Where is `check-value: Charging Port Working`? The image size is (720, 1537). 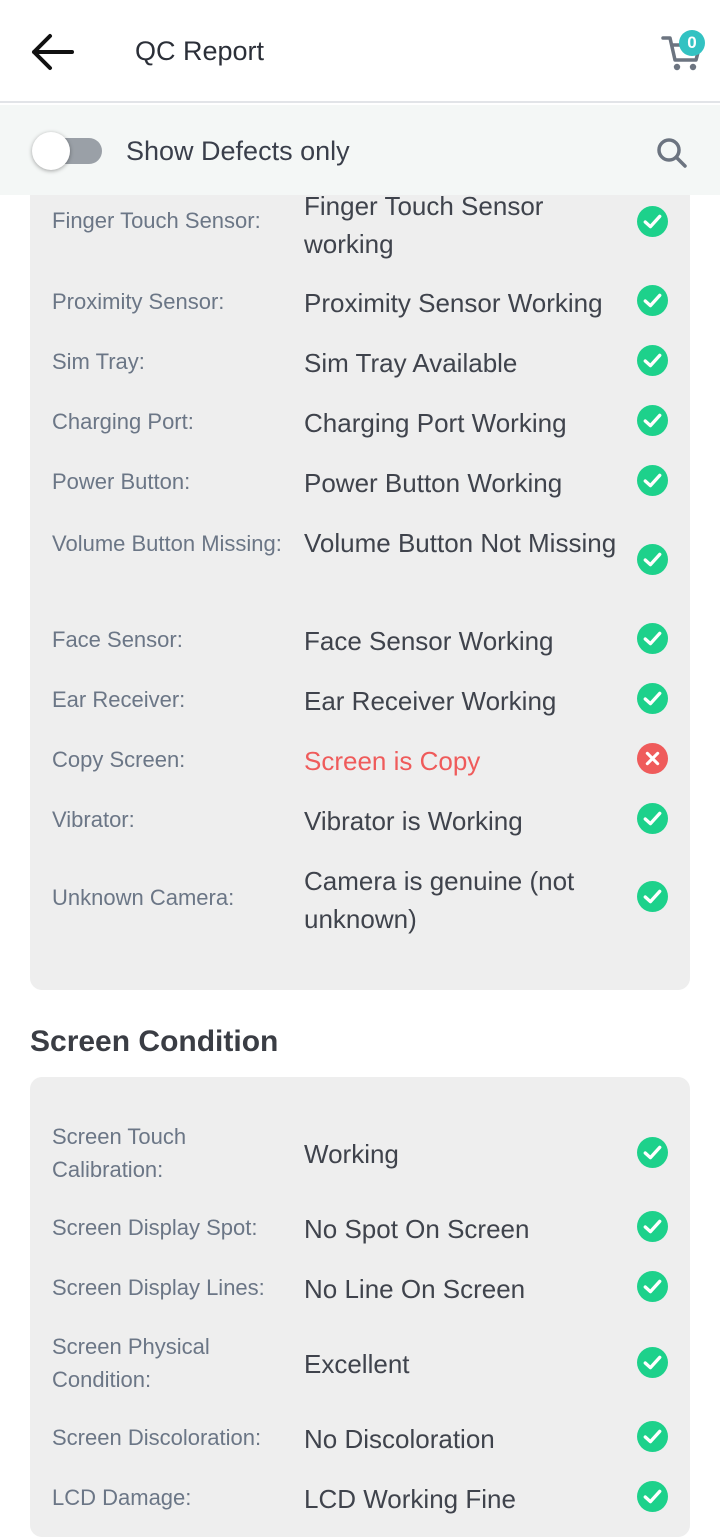
check-value: Charging Port Working is located at coordinates (435, 423).